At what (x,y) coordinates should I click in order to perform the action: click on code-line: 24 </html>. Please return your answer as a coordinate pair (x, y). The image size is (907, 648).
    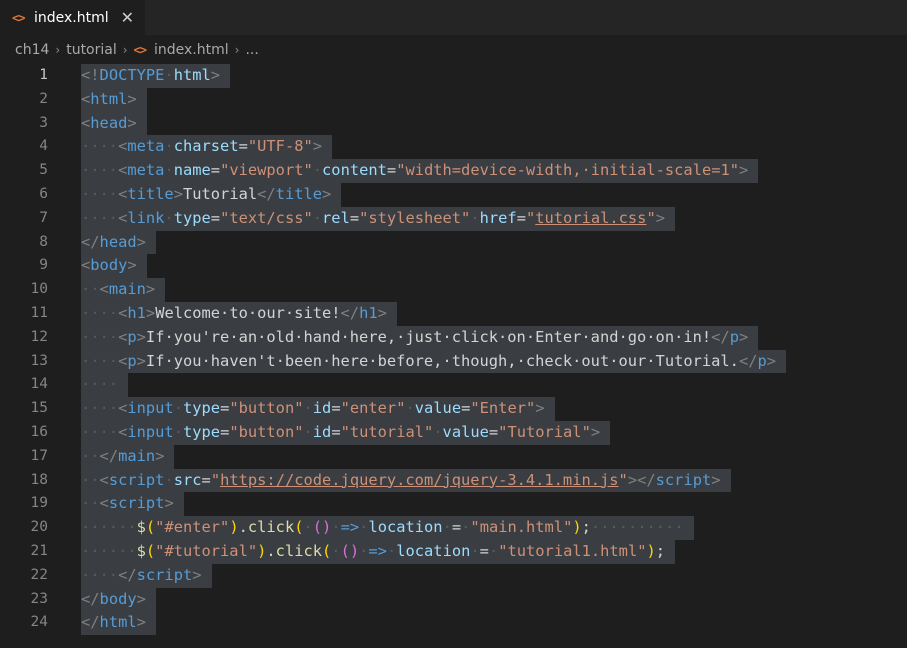
    Looking at the image, I should click on (453, 623).